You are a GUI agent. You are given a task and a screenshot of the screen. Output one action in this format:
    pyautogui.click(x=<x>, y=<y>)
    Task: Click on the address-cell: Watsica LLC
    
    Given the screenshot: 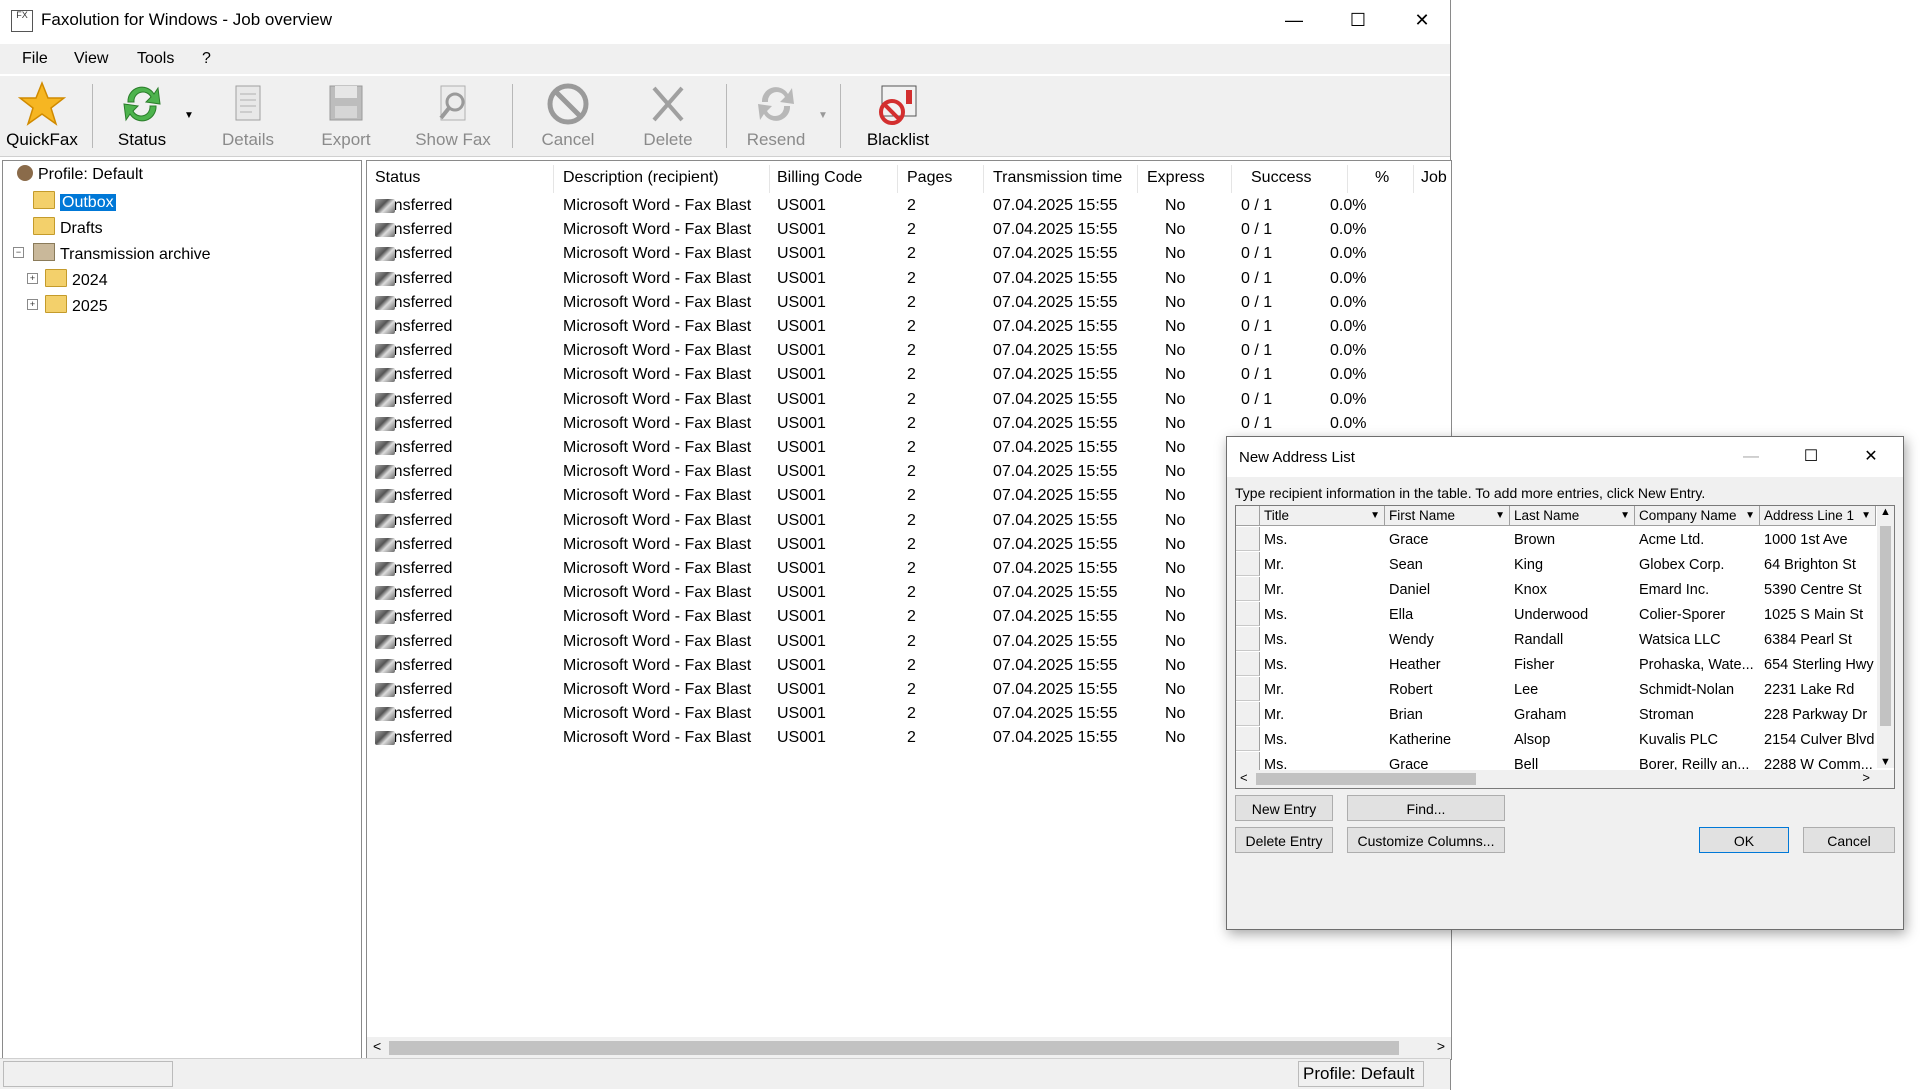 What is the action you would take?
    pyautogui.click(x=1698, y=640)
    